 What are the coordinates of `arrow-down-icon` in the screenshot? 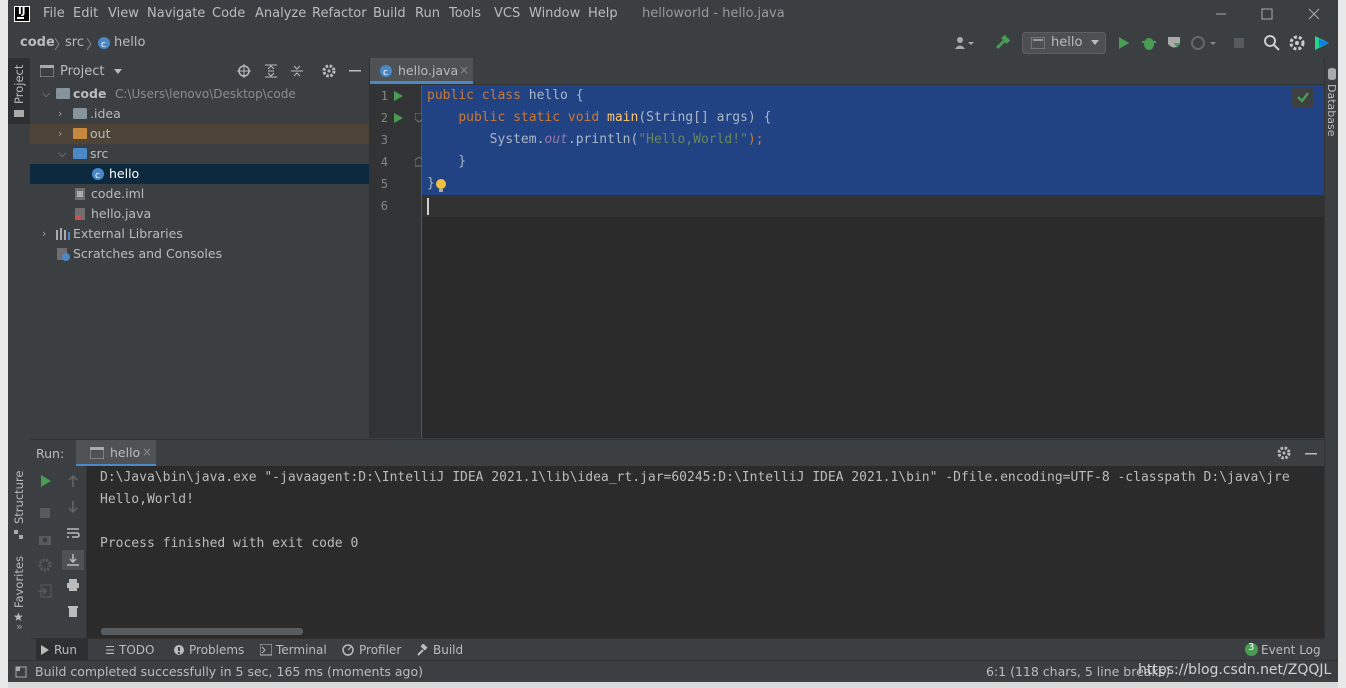 It's located at (73, 507).